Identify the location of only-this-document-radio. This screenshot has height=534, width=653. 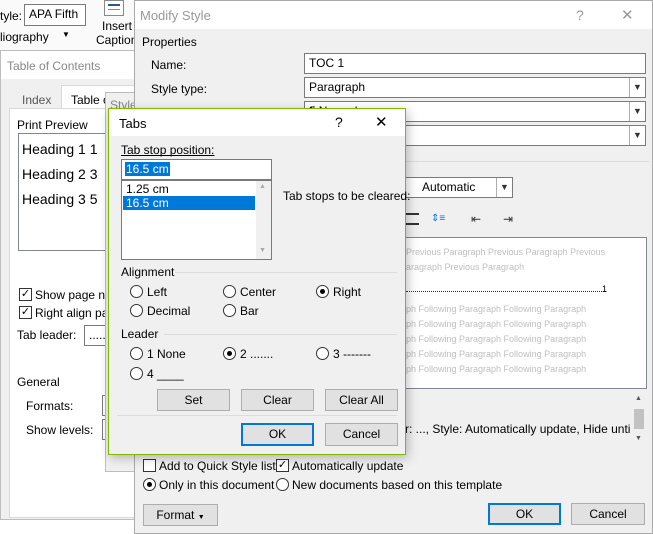
(149, 484).